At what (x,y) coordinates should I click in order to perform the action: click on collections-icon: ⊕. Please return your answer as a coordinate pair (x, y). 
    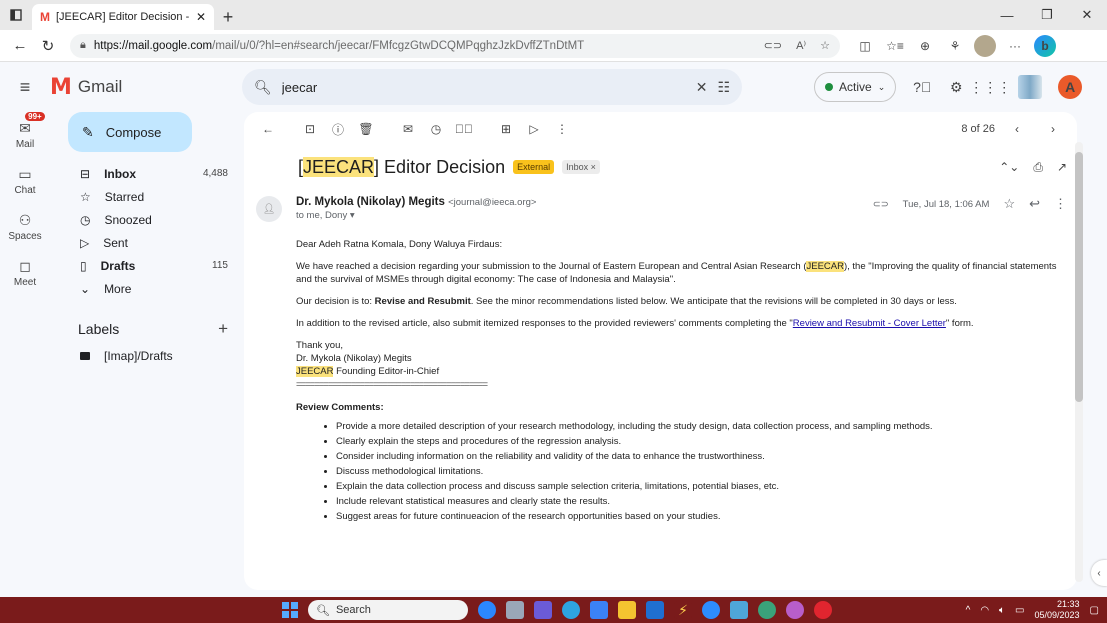
    Looking at the image, I should click on (925, 46).